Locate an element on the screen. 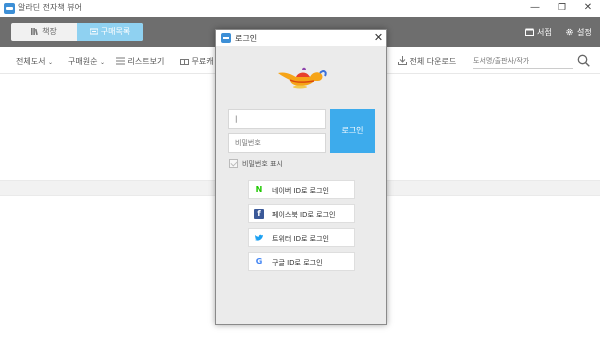 The image size is (600, 348). twitter-login-button: 트위터 ID로 로그인 is located at coordinates (301, 237).